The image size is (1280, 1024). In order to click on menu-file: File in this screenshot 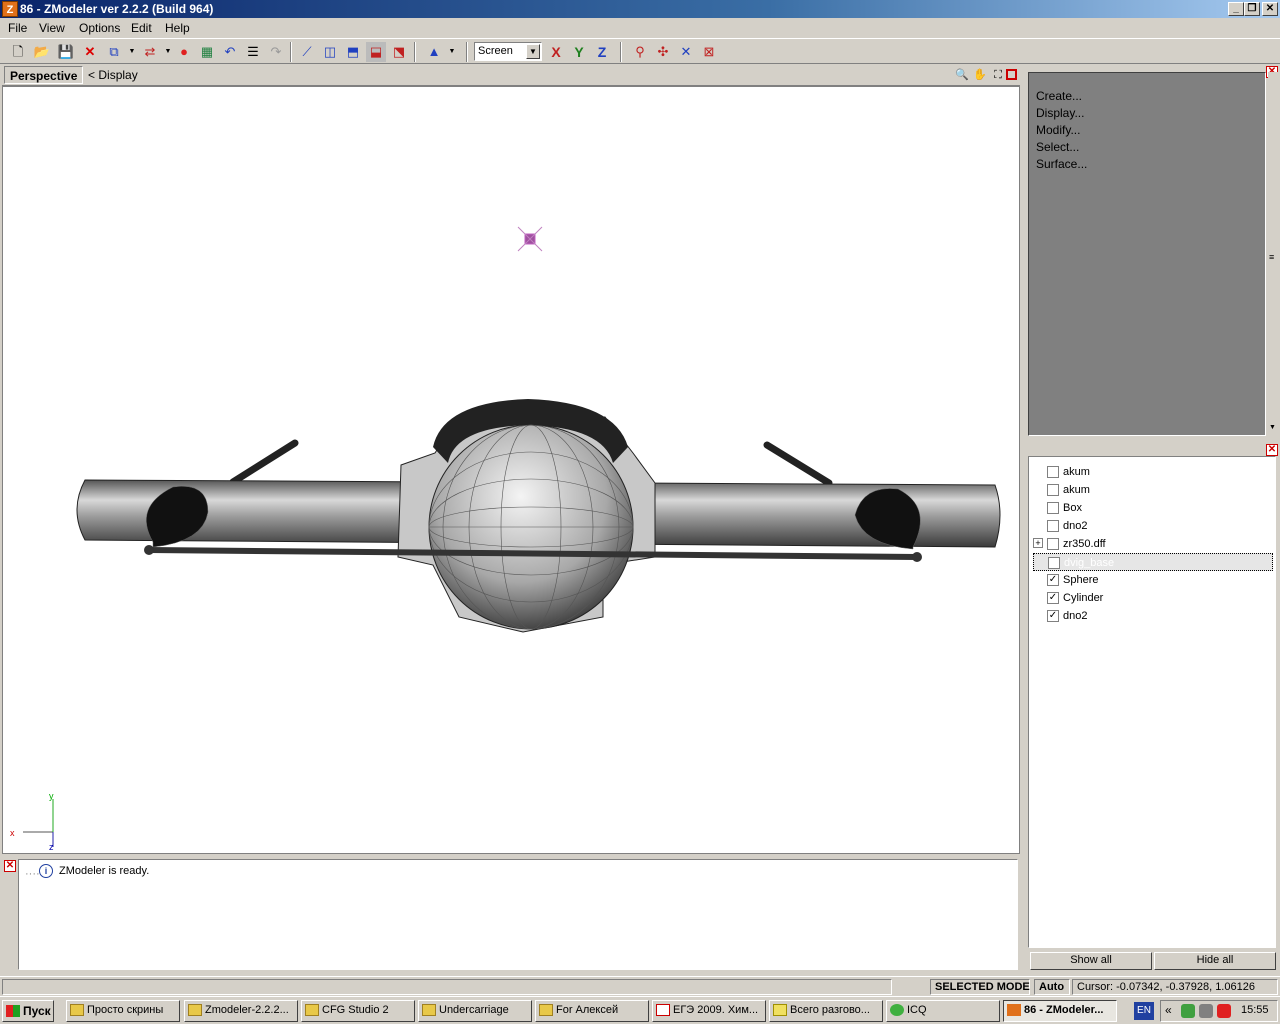, I will do `click(17, 28)`.